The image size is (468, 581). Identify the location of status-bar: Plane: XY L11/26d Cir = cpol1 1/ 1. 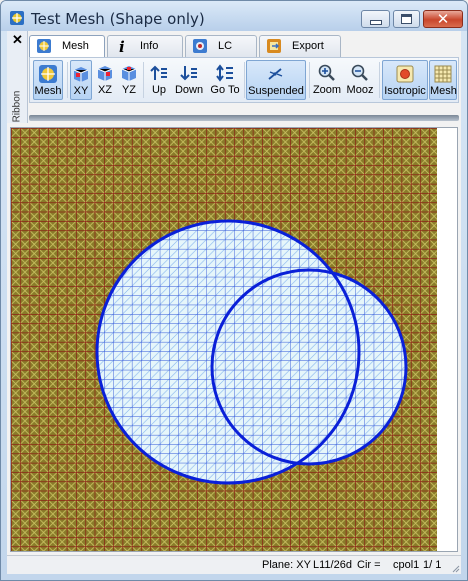
(234, 564).